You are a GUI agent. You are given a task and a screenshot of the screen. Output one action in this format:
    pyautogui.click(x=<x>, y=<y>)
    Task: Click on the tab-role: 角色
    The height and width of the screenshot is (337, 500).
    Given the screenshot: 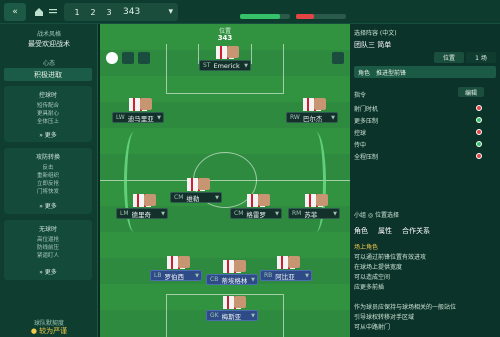 What is the action you would take?
    pyautogui.click(x=361, y=231)
    